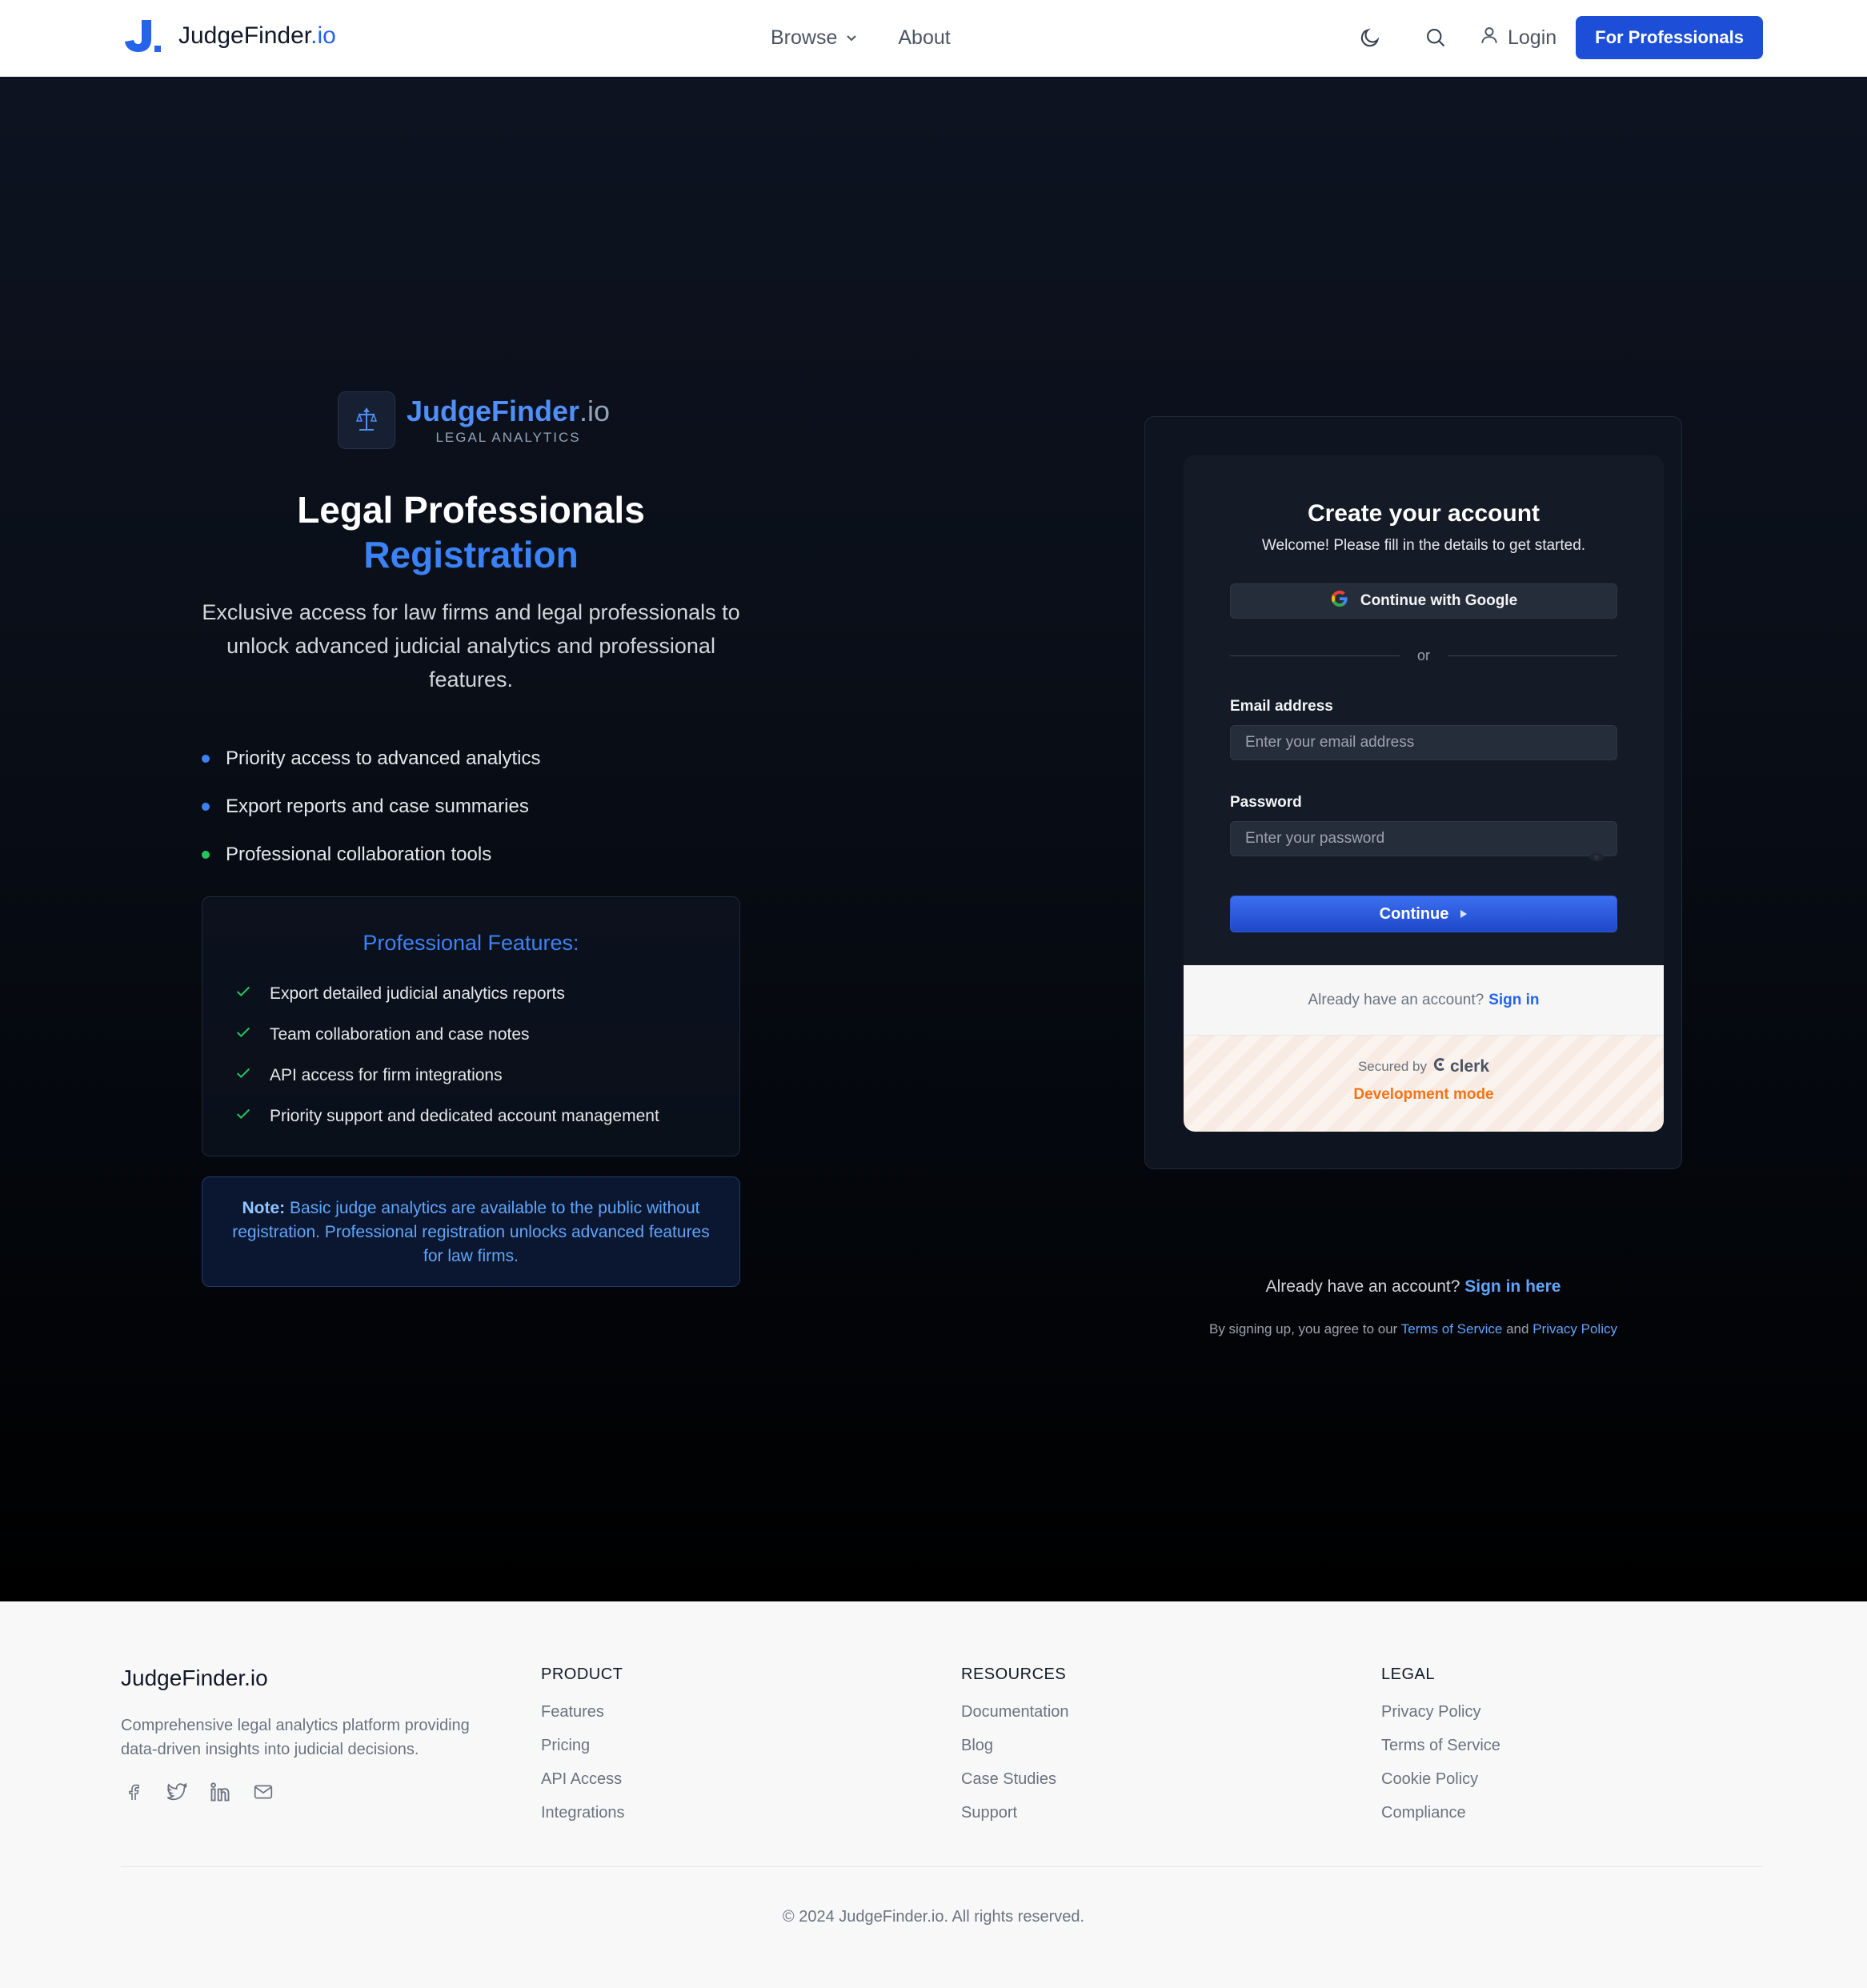  What do you see at coordinates (508, 438) in the screenshot?
I see `hero-logo-tagline: LEGAL ANALYTICS` at bounding box center [508, 438].